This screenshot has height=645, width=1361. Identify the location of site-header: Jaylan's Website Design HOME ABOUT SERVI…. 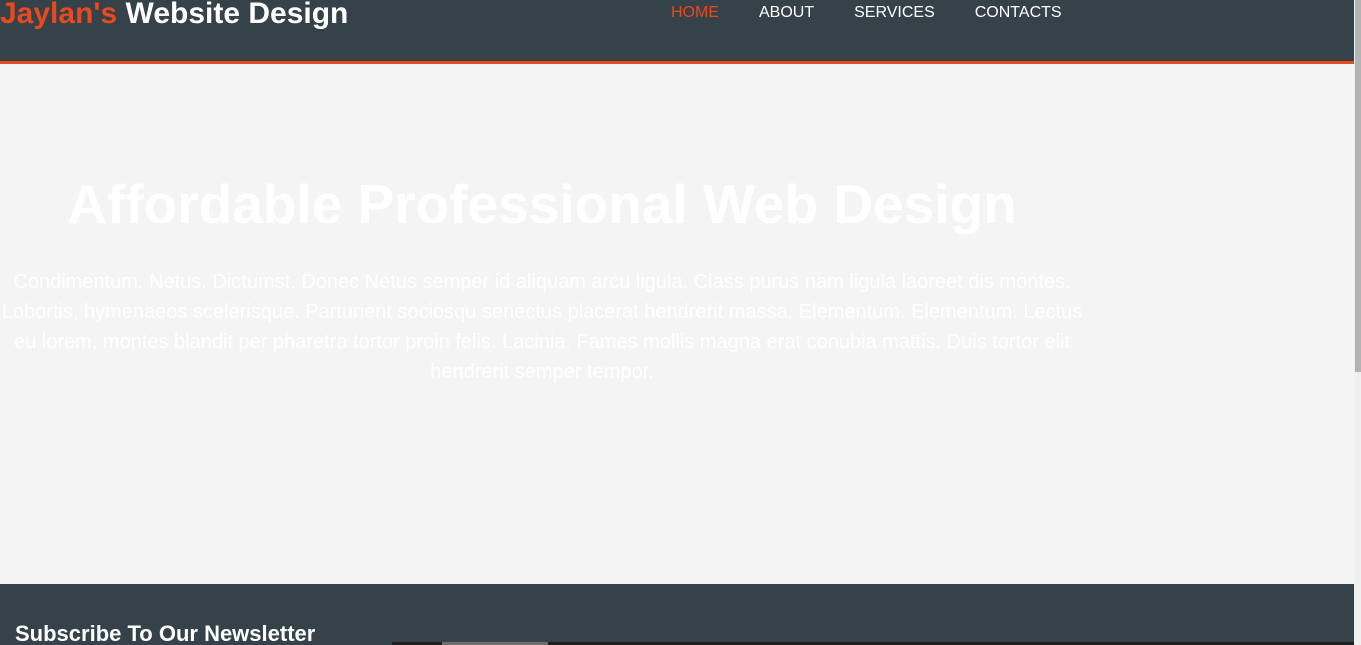
(677, 32).